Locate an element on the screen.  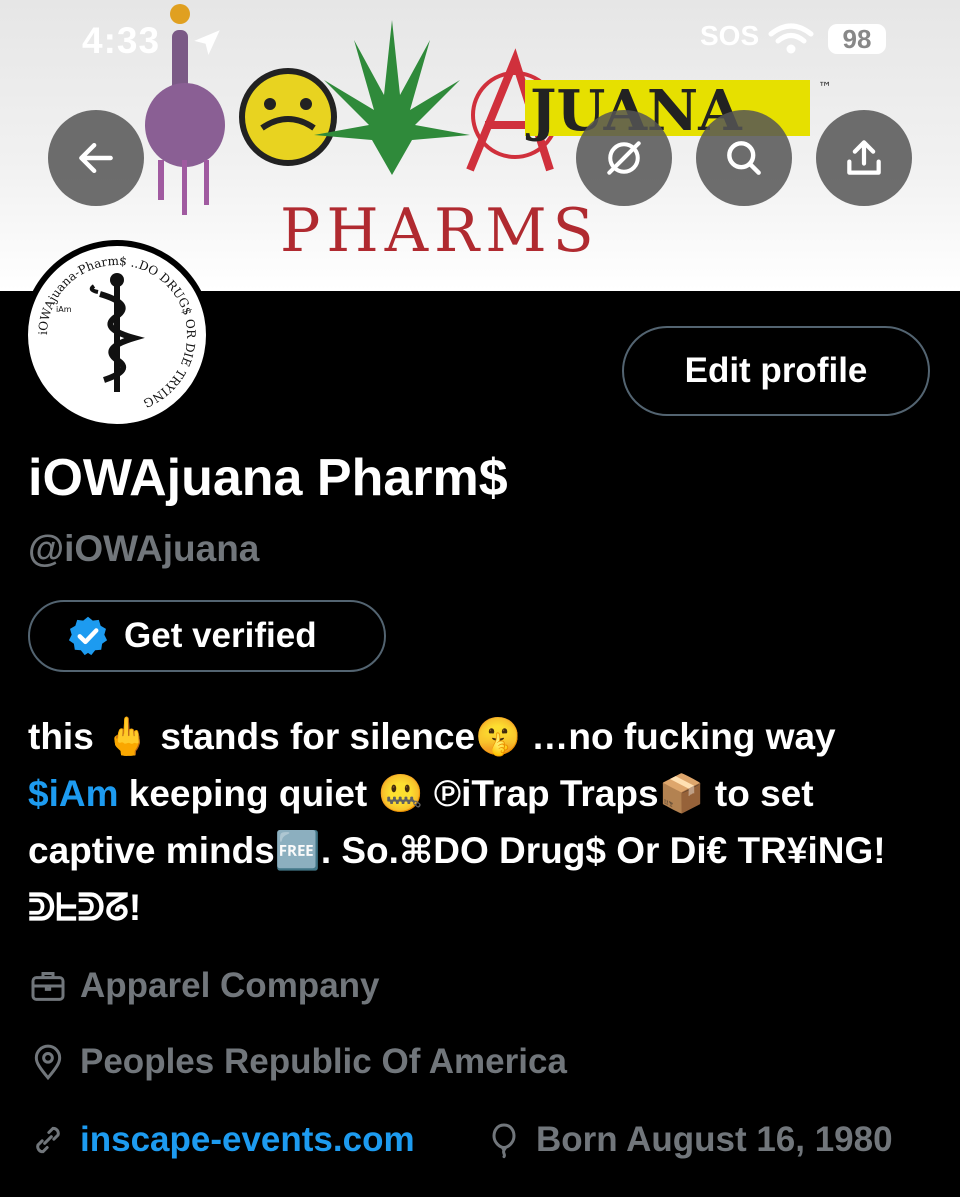
display-name: iOWAjuana Pharm$ is located at coordinates (268, 478).